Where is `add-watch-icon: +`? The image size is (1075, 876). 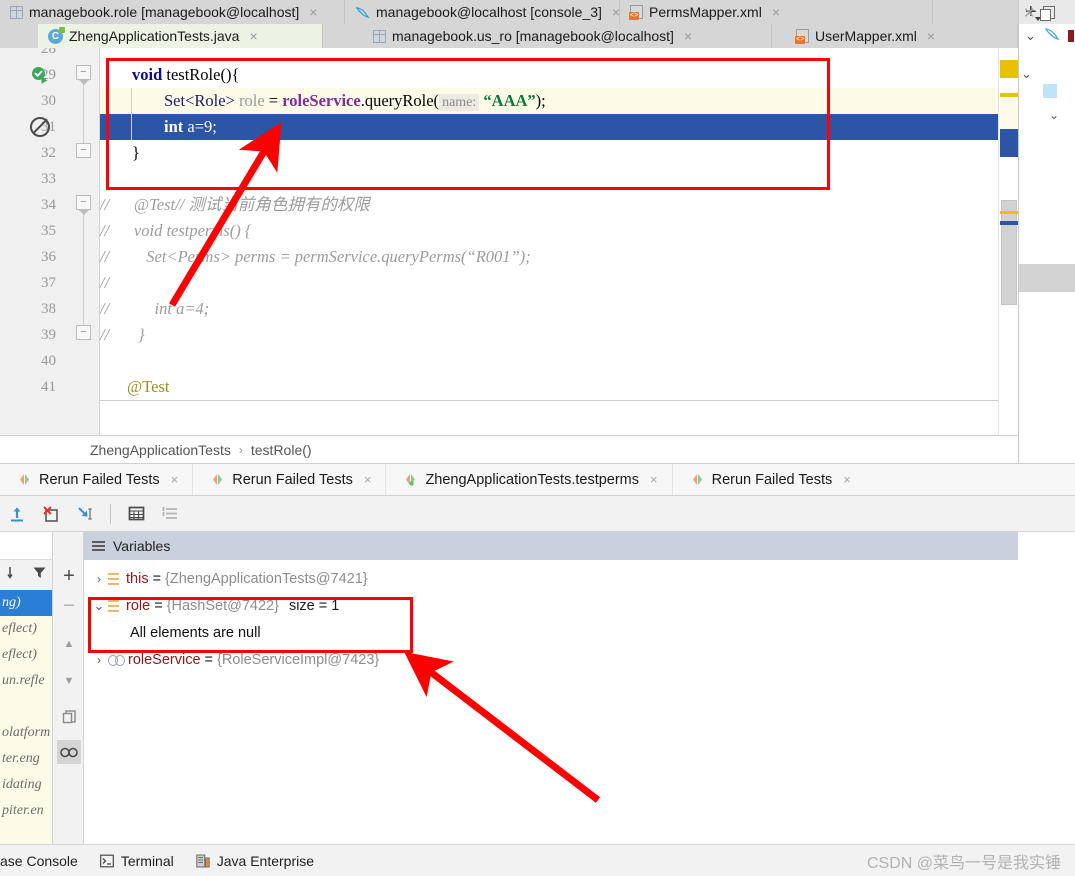 add-watch-icon: + is located at coordinates (69, 576).